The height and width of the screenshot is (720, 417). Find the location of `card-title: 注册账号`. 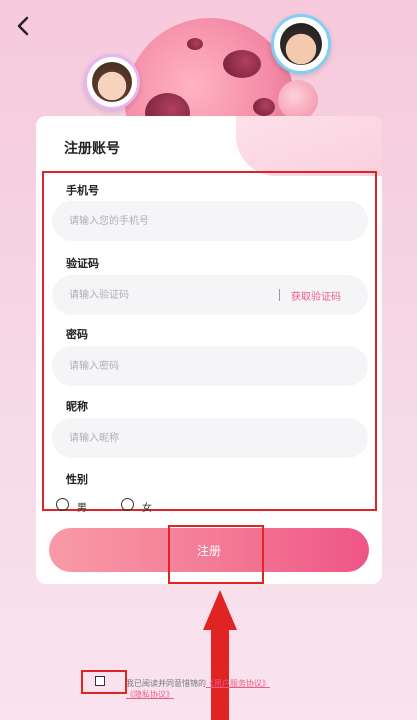

card-title: 注册账号 is located at coordinates (92, 149).